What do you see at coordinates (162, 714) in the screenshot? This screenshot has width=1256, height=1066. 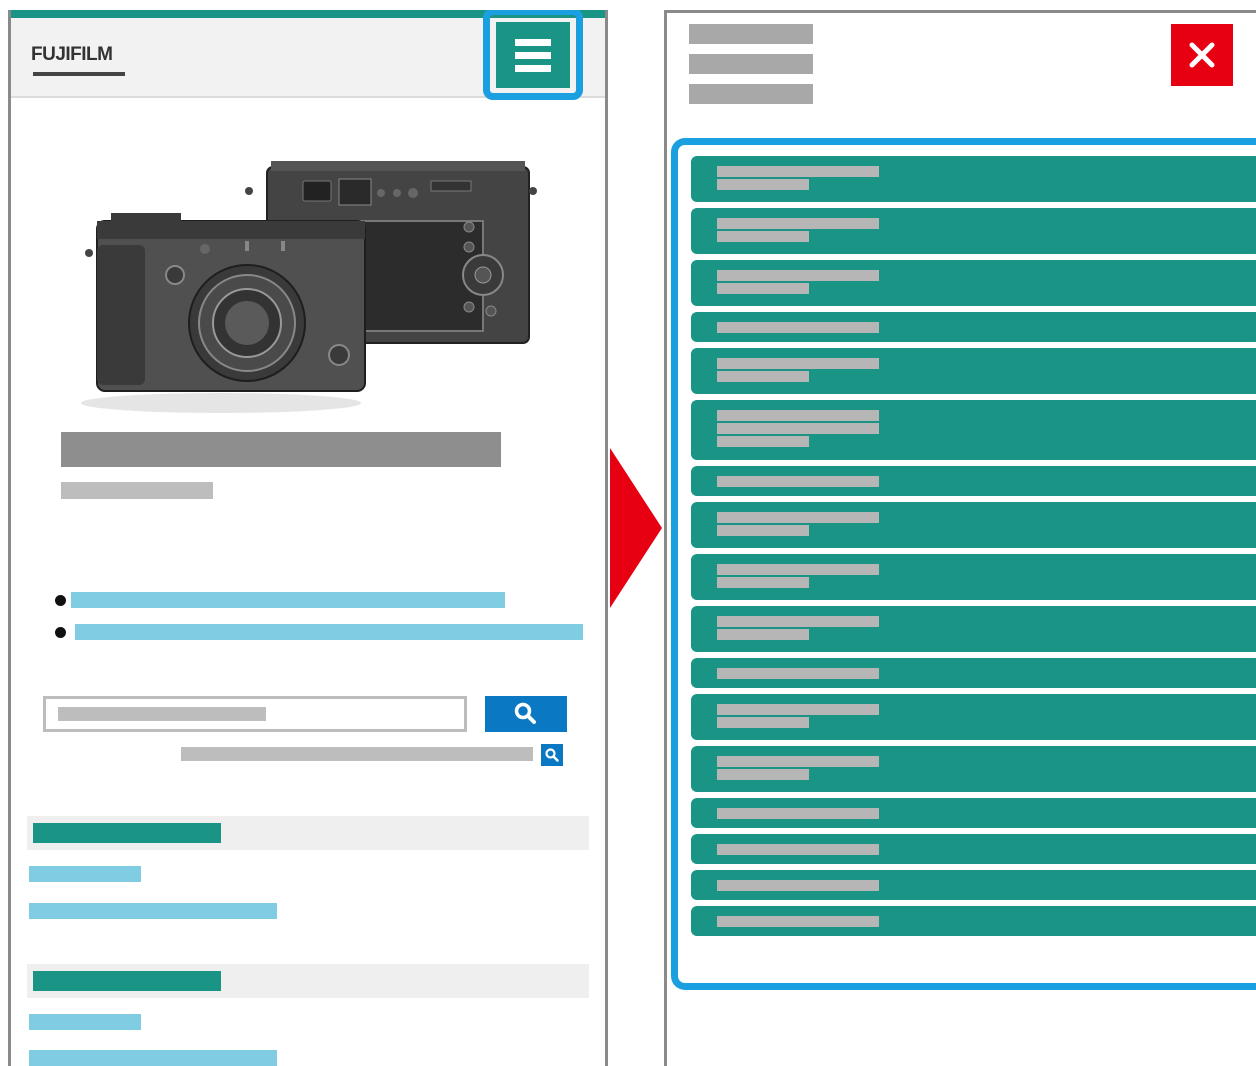 I see `search-placeholder` at bounding box center [162, 714].